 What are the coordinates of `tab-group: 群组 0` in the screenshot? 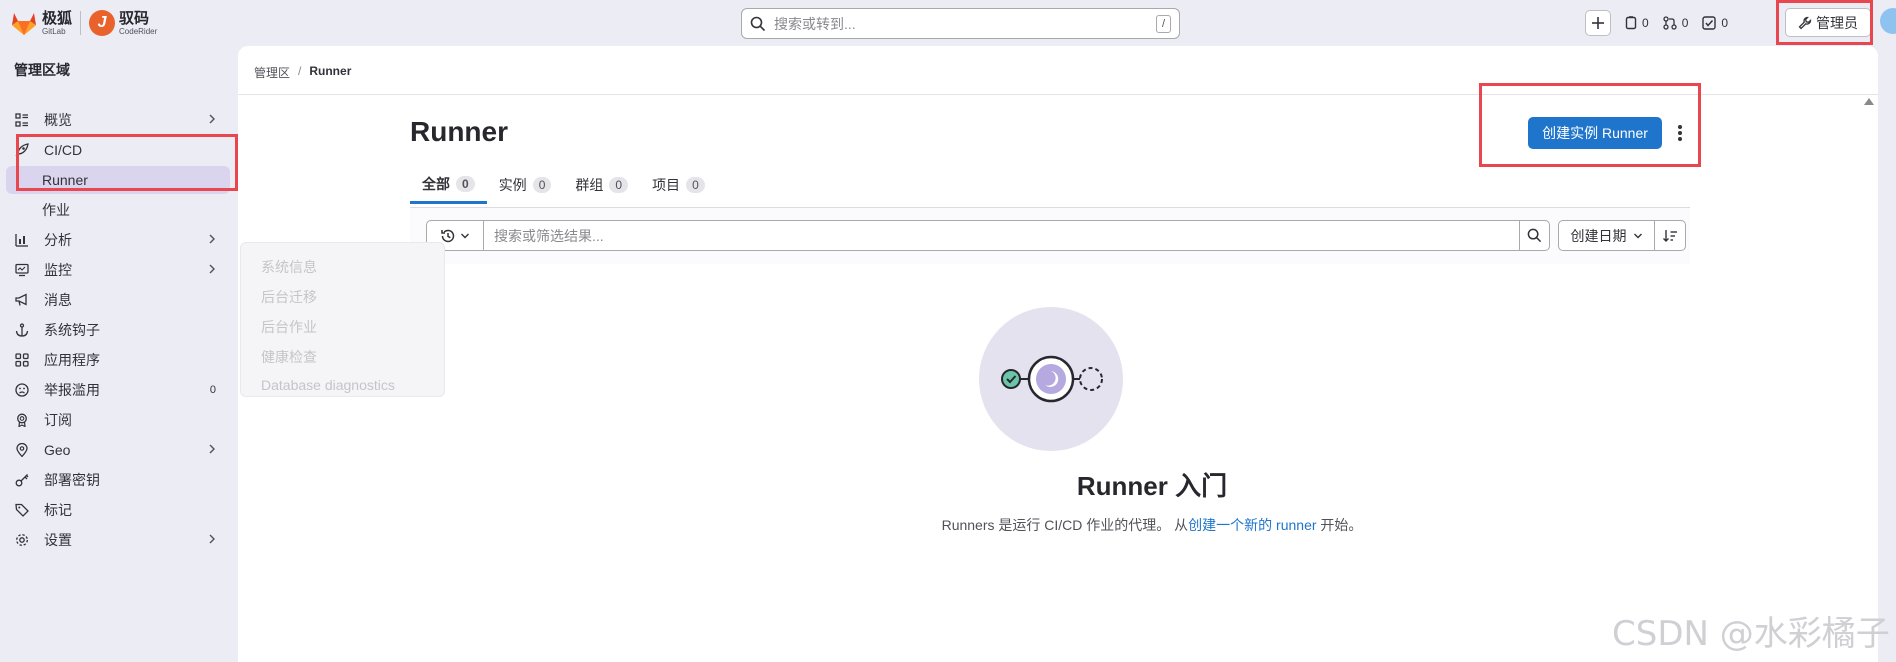 It's located at (601, 185).